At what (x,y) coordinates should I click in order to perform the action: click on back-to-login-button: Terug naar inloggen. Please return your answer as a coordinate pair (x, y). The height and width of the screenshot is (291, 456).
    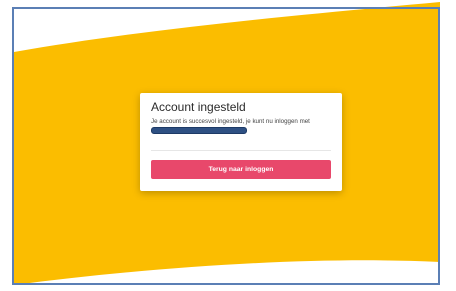
    Looking at the image, I should click on (241, 169).